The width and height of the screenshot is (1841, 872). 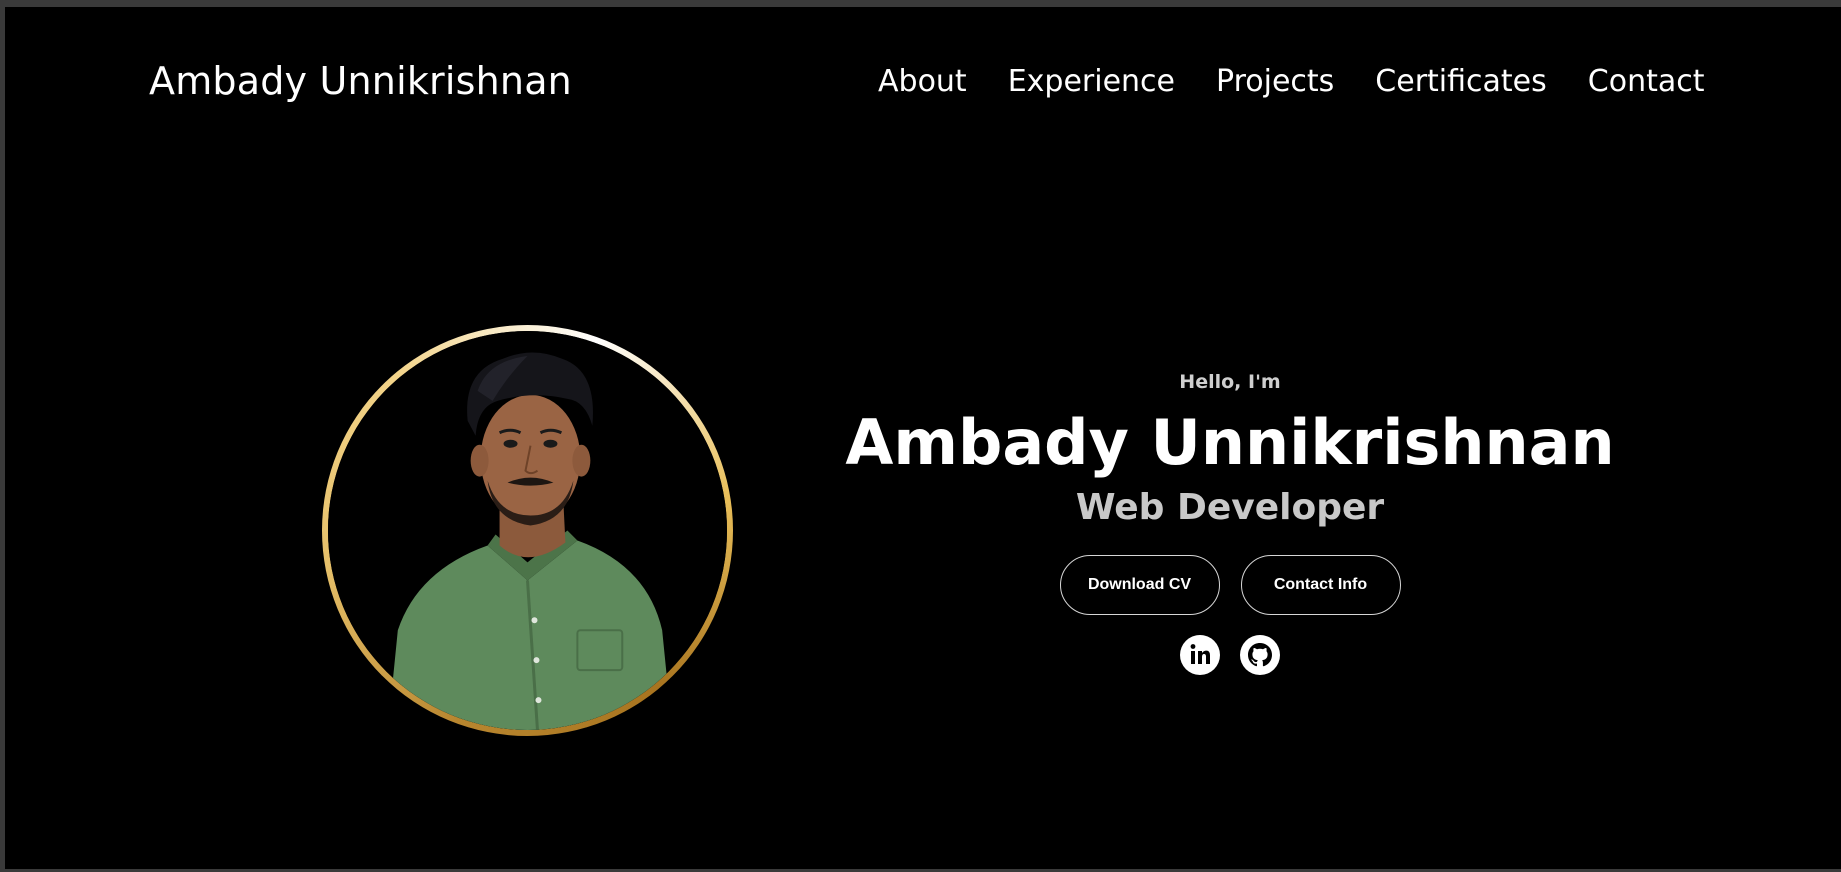 I want to click on linkedin-icon, so click(x=1200, y=655).